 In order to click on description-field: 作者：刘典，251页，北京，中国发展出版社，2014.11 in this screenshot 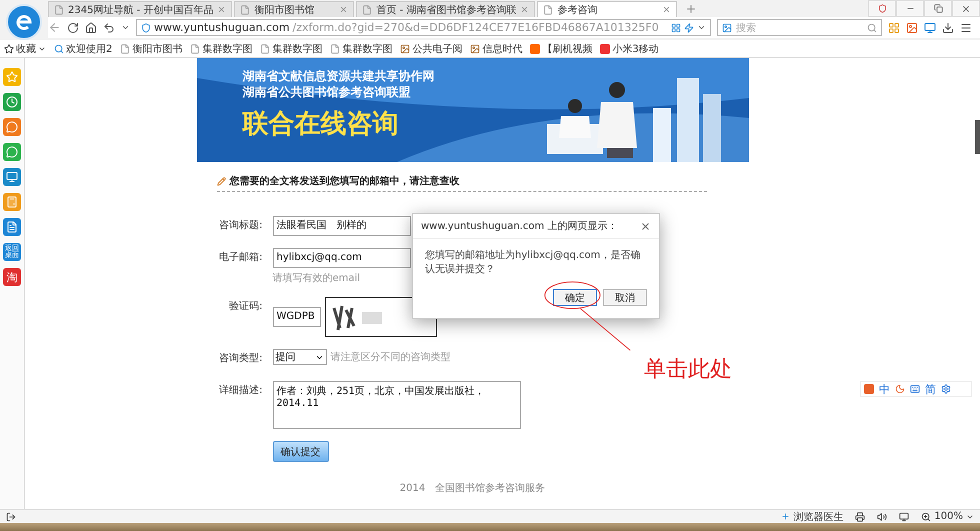, I will do `click(396, 405)`.